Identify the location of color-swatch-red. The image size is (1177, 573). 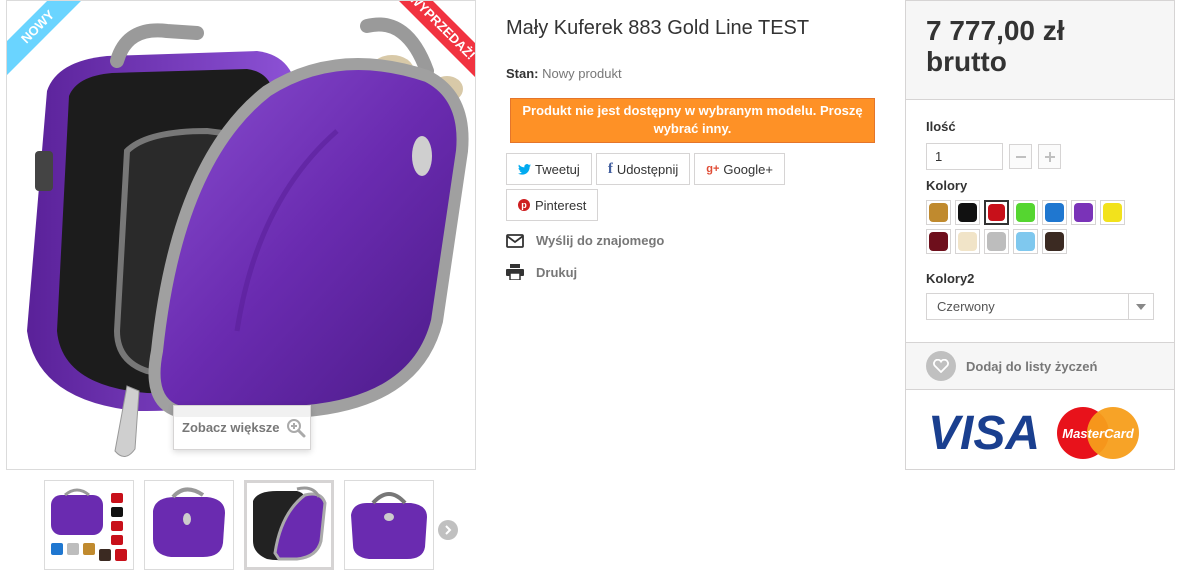
(996, 212).